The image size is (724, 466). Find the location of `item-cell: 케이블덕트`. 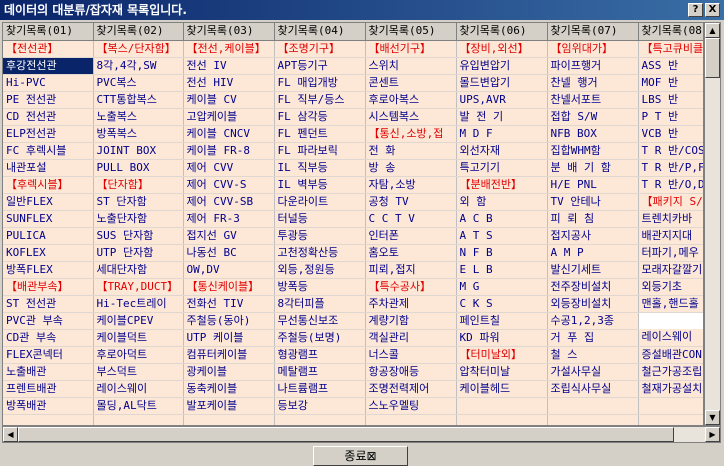

item-cell: 케이블덕트 is located at coordinates (138, 338).